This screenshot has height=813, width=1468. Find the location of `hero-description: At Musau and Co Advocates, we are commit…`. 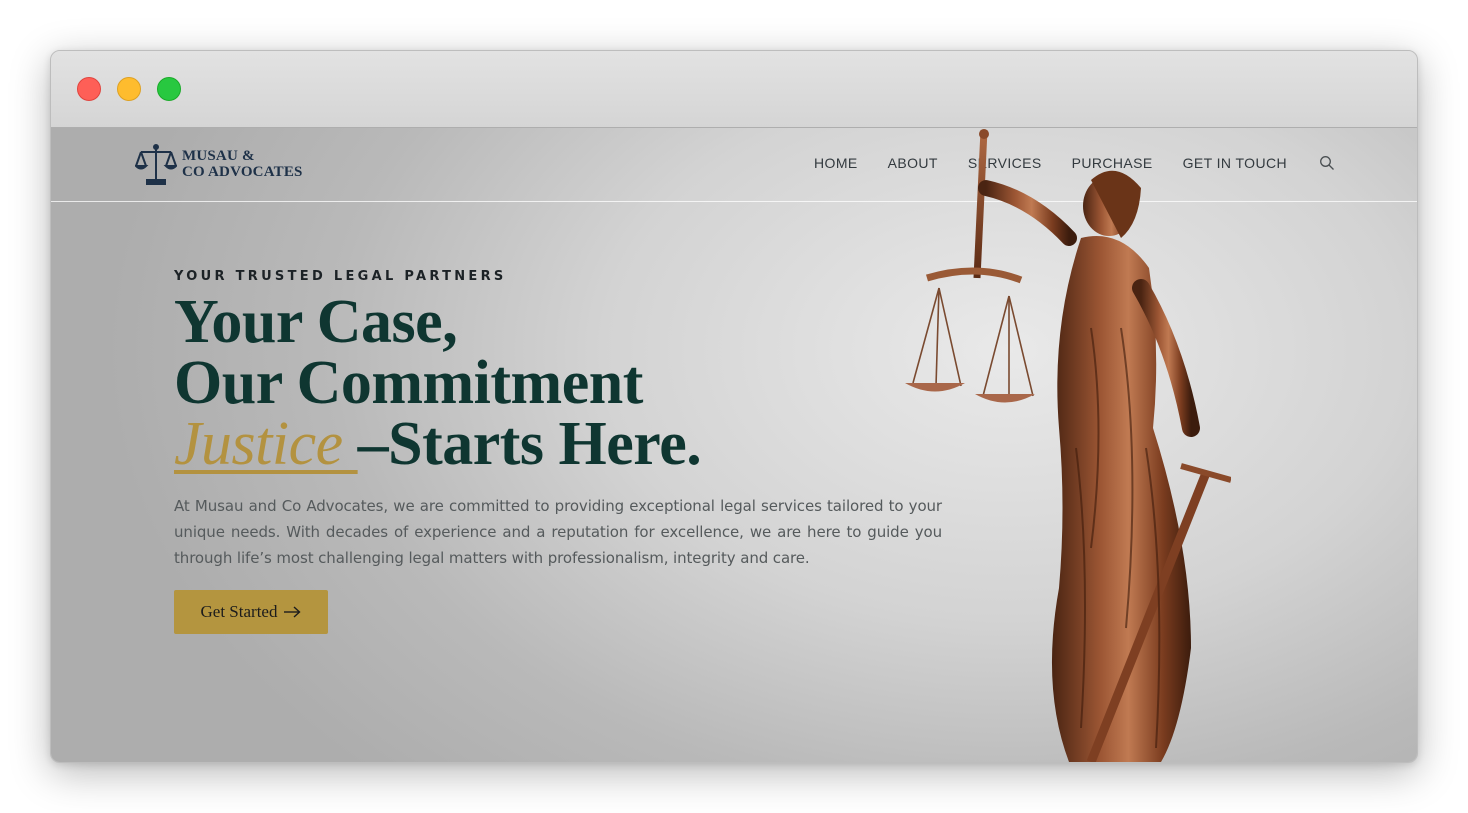

hero-description: At Musau and Co Advocates, we are commit… is located at coordinates (558, 532).